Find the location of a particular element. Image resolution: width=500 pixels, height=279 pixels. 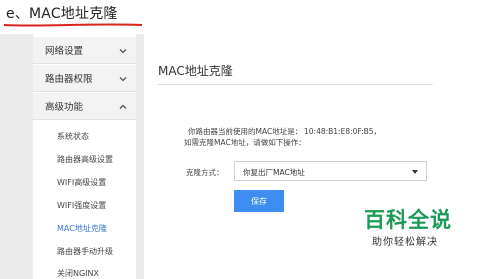

chevron-up-icon is located at coordinates (123, 106).